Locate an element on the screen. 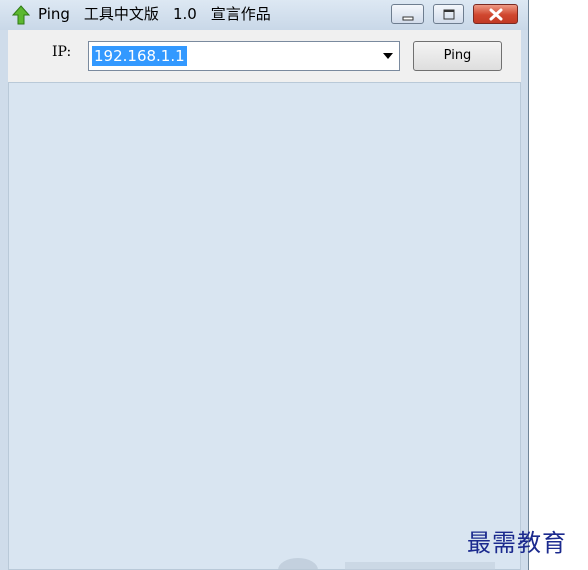  faint-text-watermark is located at coordinates (420, 566).